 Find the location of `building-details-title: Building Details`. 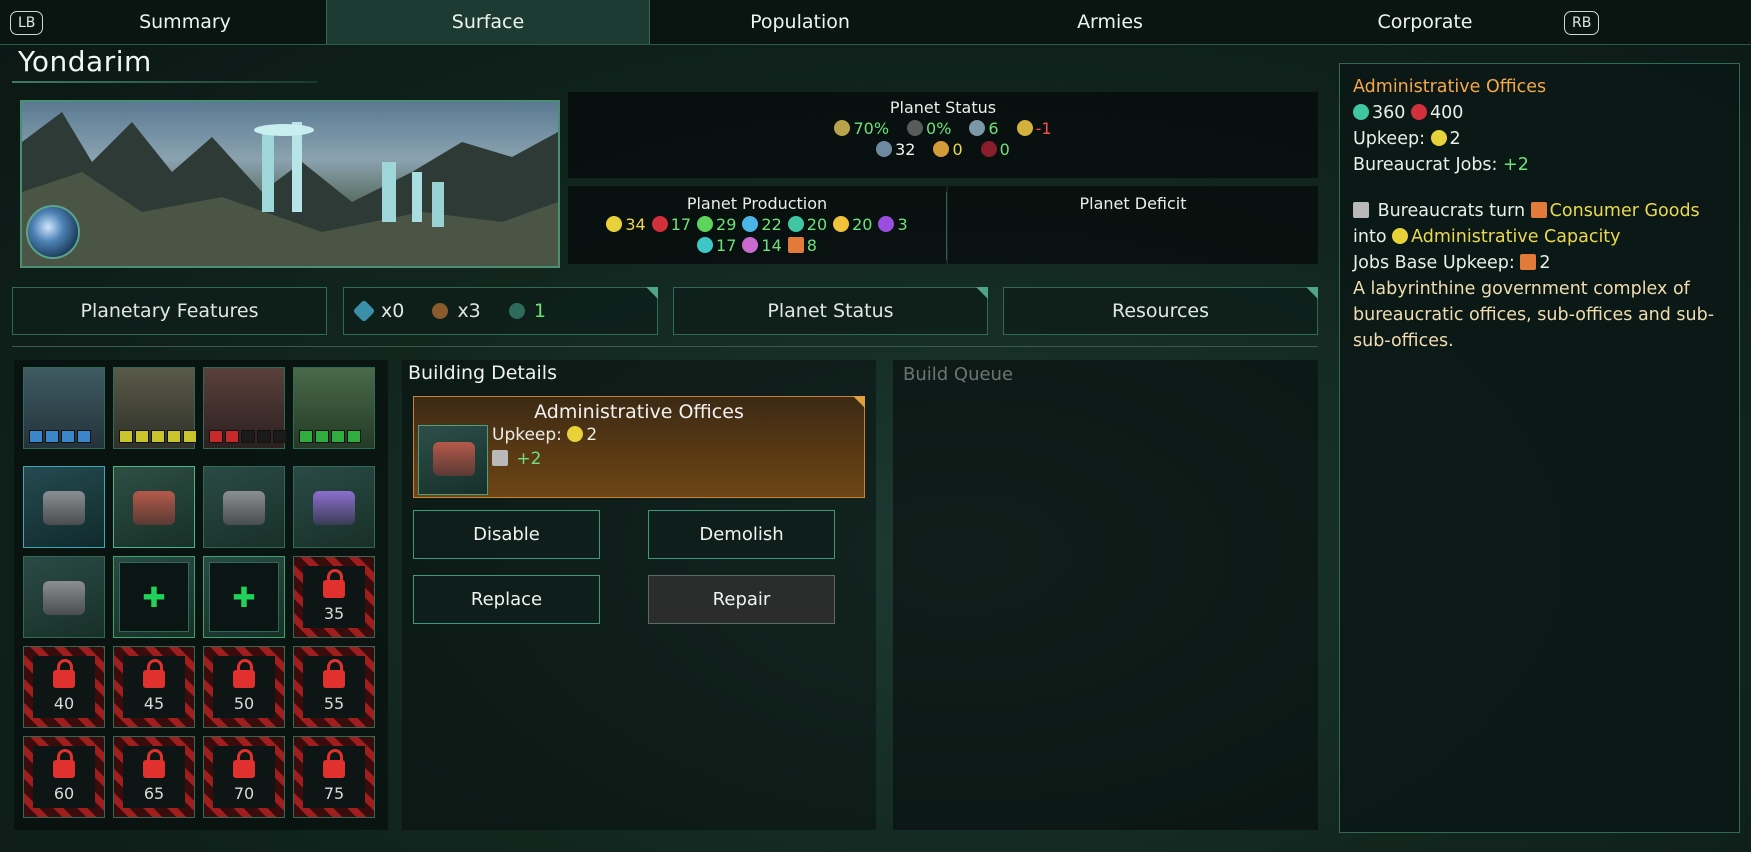

building-details-title: Building Details is located at coordinates (482, 373).